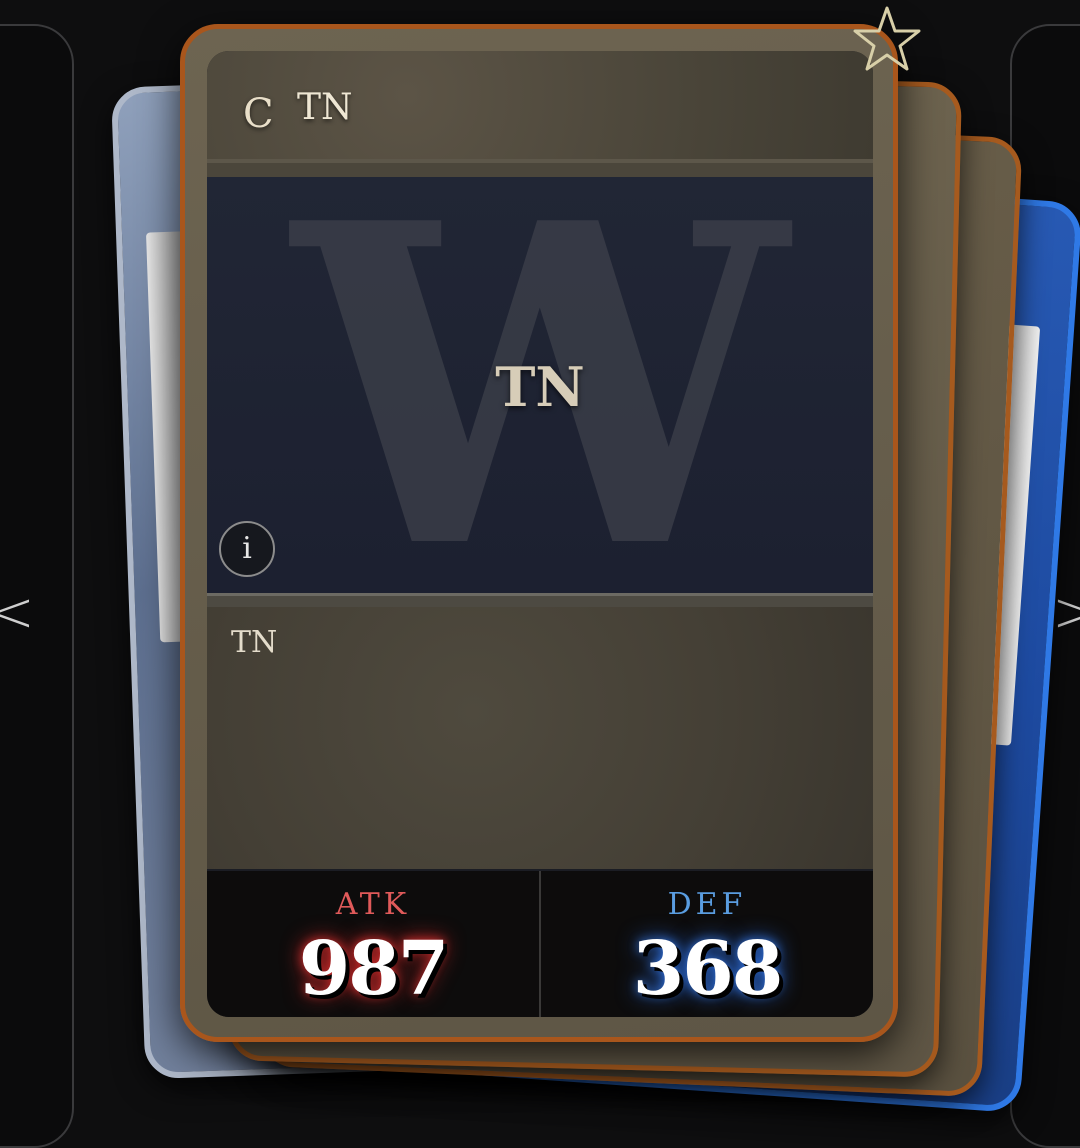 This screenshot has height=1148, width=1080. What do you see at coordinates (247, 549) in the screenshot?
I see `info-button: i` at bounding box center [247, 549].